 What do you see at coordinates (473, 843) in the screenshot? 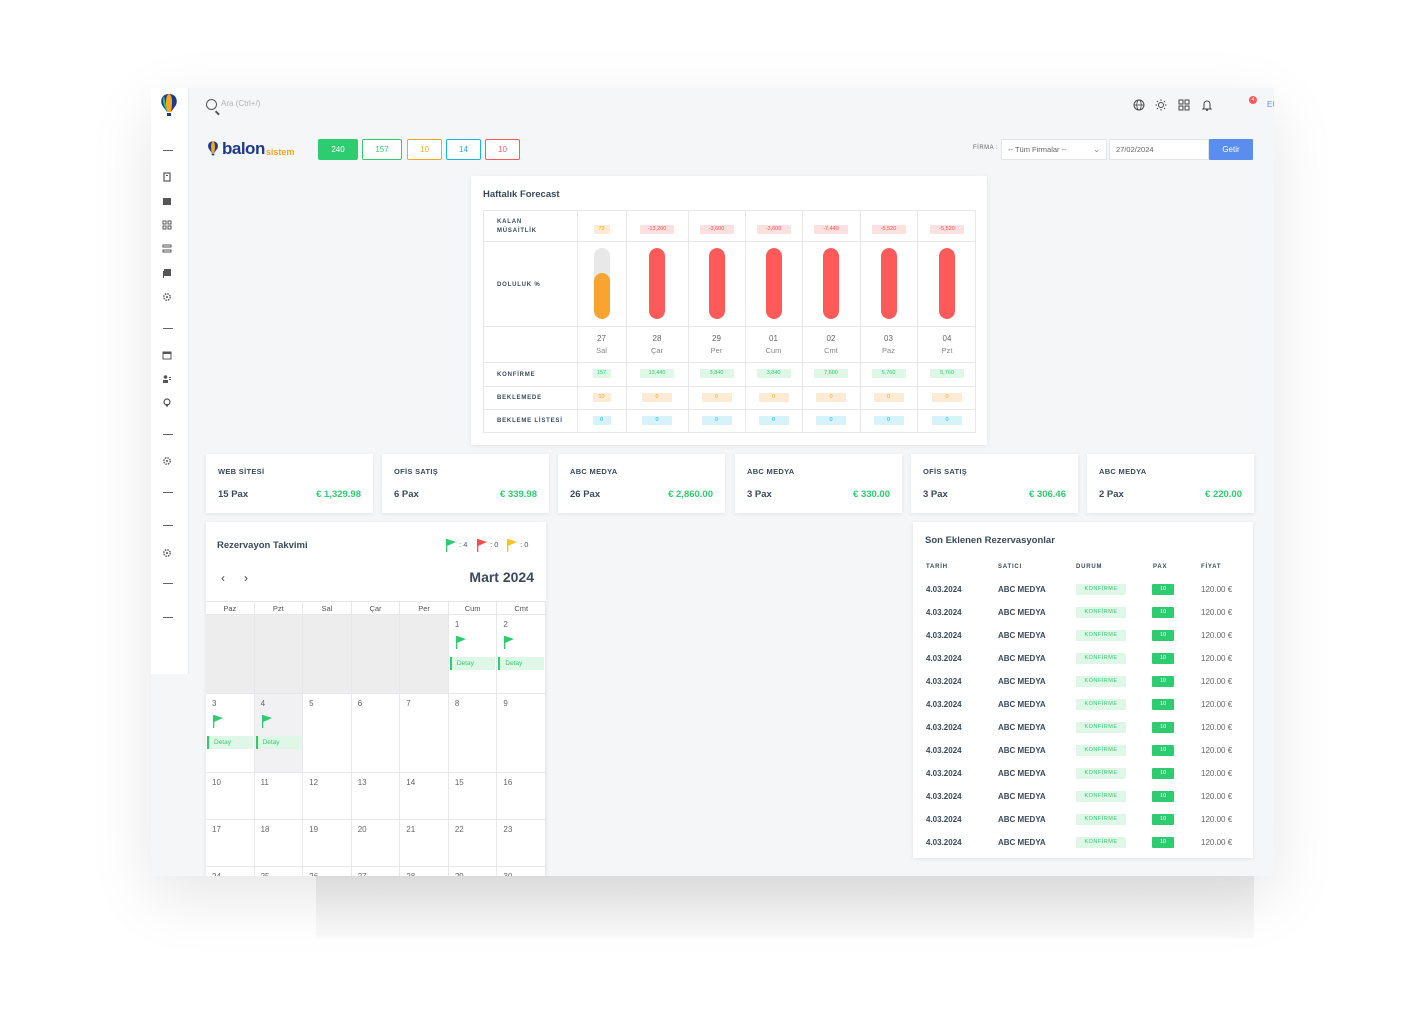
I see `calendar-day: 22` at bounding box center [473, 843].